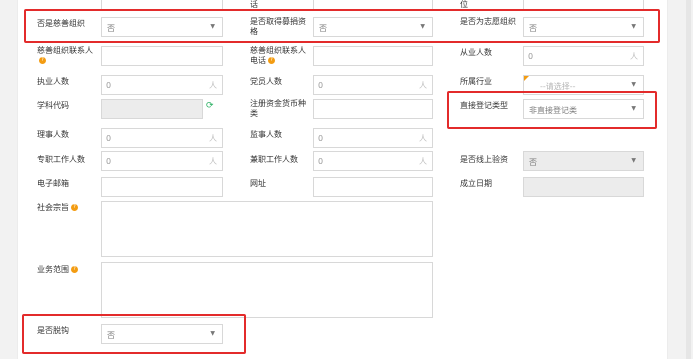  I want to click on charity-phone-label: 慈善组织联系人电话?, so click(280, 56).